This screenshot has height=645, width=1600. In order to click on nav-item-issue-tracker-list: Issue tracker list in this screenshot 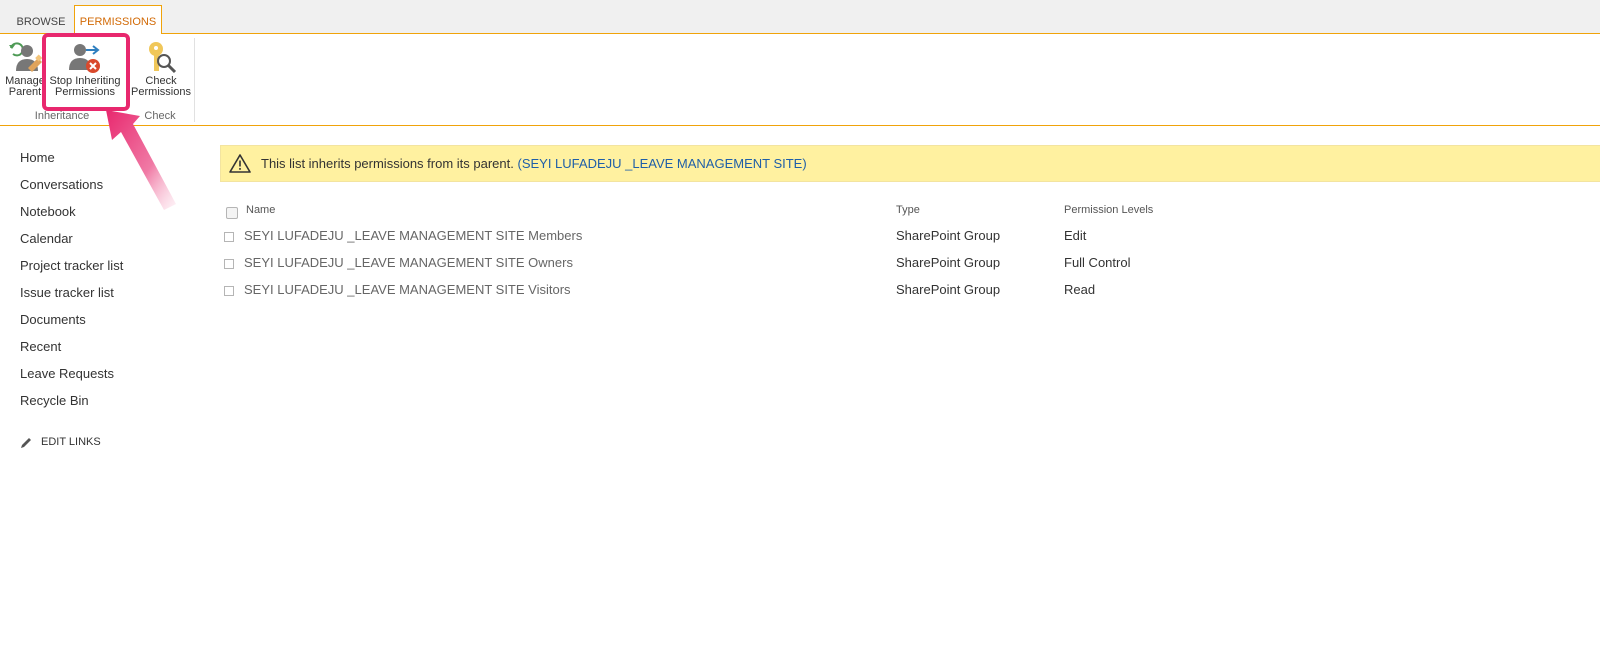, I will do `click(115, 296)`.